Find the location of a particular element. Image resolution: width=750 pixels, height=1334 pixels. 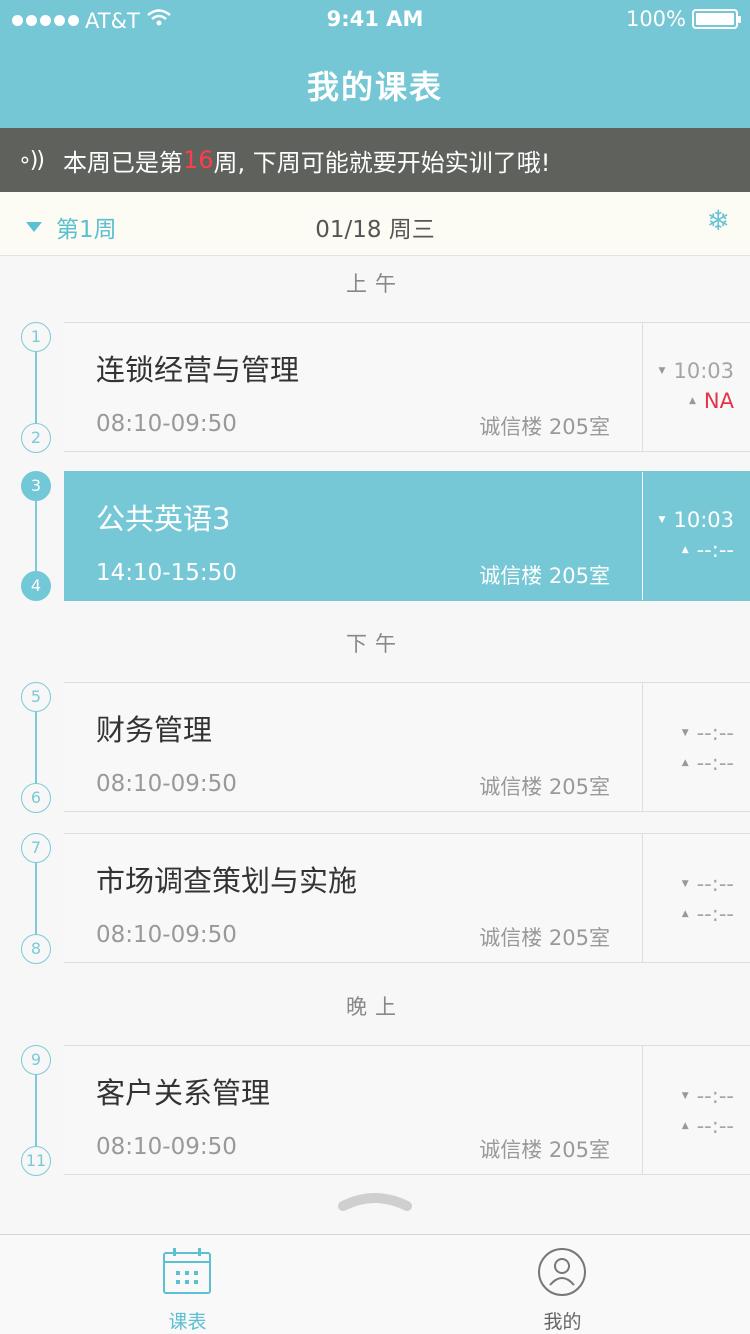

period-start-badge: 7 is located at coordinates (36, 848).